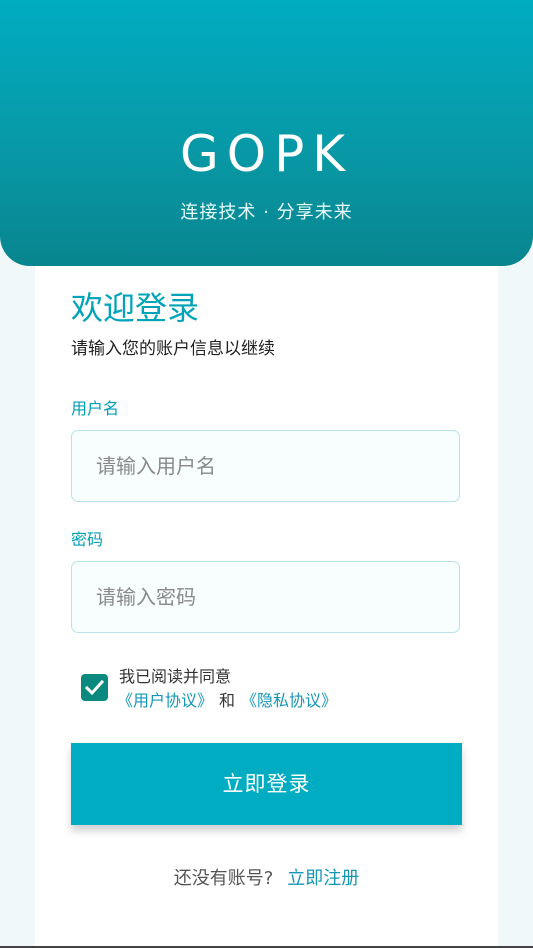 This screenshot has height=948, width=533. I want to click on register-link: 立即注册, so click(323, 878).